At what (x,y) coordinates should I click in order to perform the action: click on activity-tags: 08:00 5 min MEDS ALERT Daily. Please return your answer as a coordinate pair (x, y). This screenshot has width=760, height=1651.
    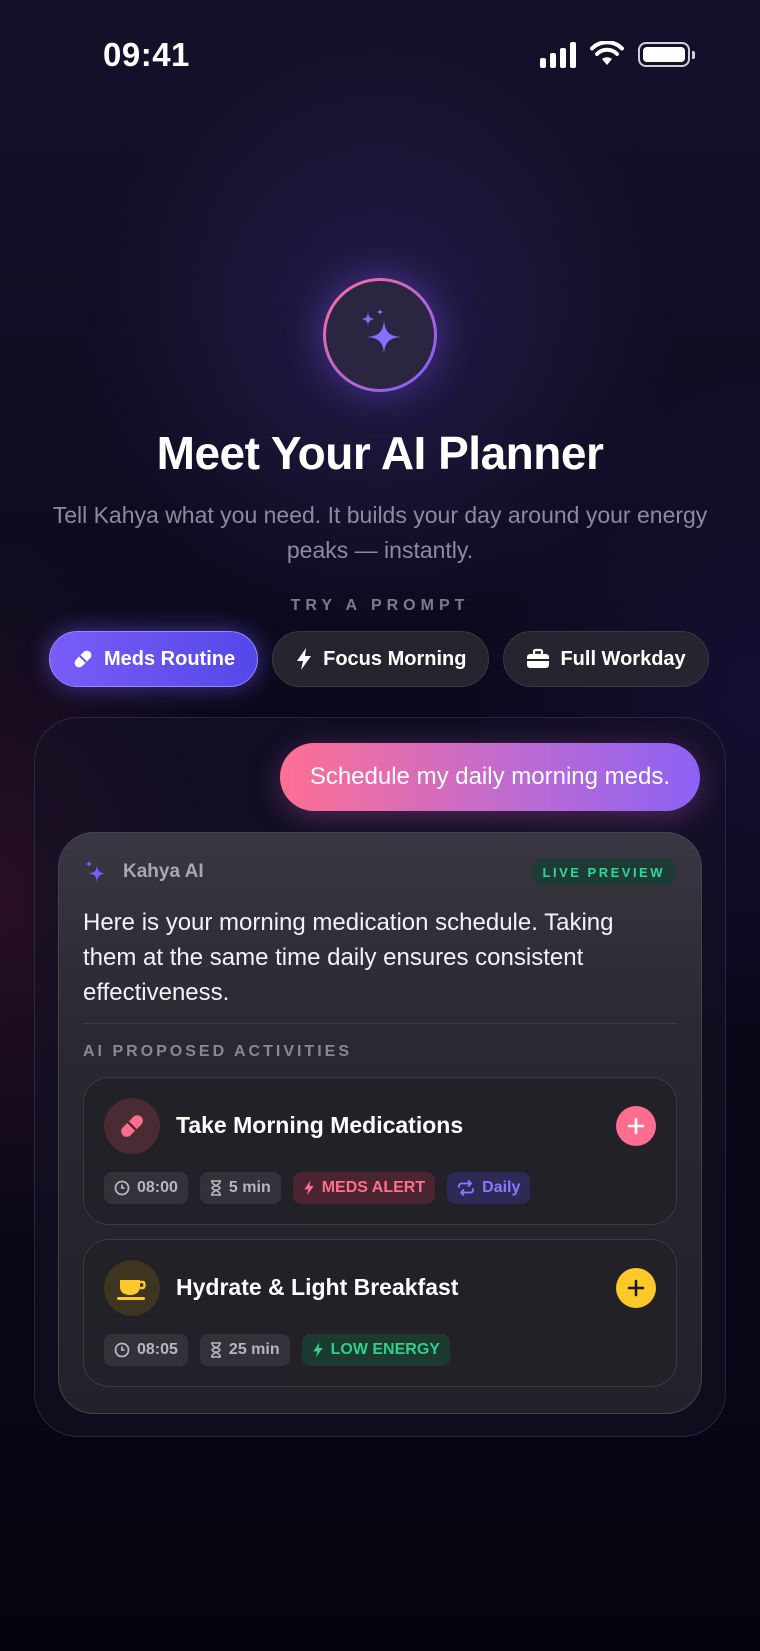
    Looking at the image, I should click on (317, 1188).